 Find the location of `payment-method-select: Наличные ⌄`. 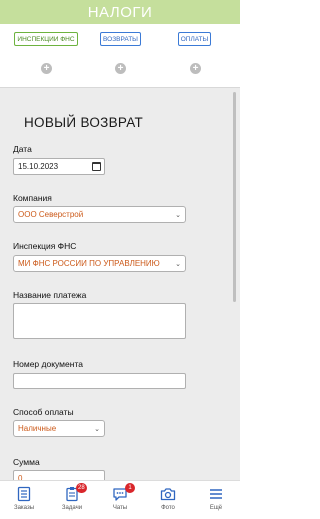

payment-method-select: Наличные ⌄ is located at coordinates (59, 428).